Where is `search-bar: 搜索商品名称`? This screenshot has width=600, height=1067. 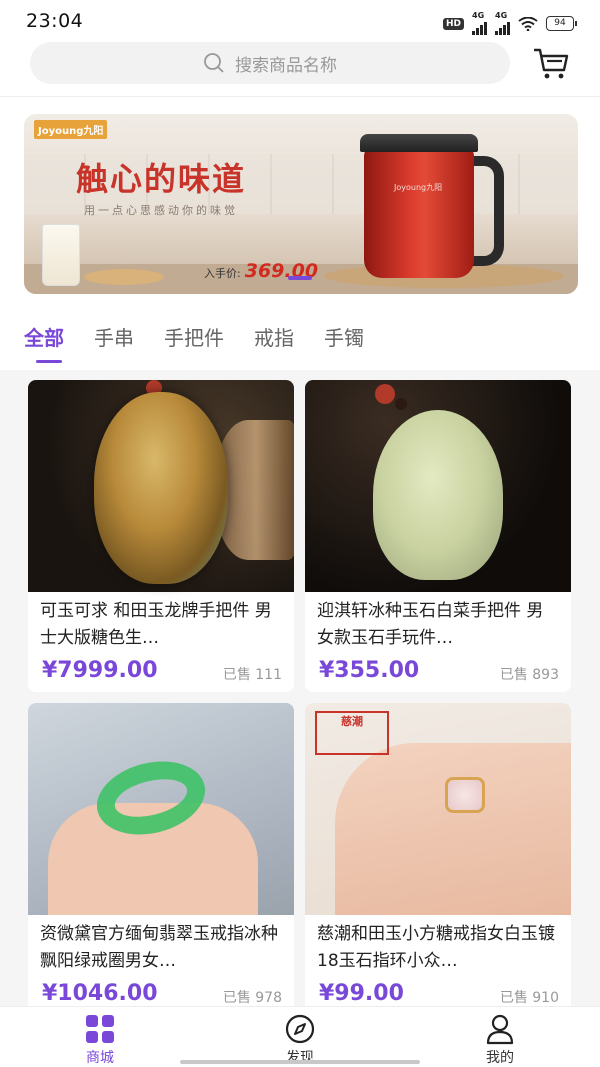
search-bar: 搜索商品名称 is located at coordinates (270, 63).